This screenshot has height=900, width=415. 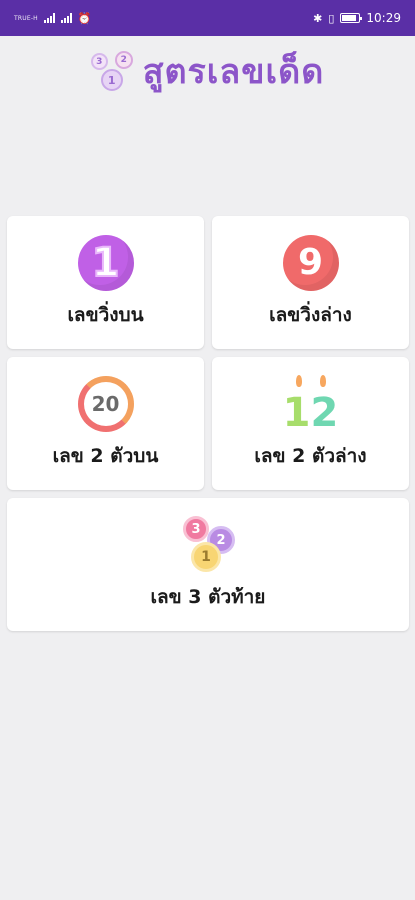 I want to click on number-nine-glyph: 9, so click(x=310, y=262).